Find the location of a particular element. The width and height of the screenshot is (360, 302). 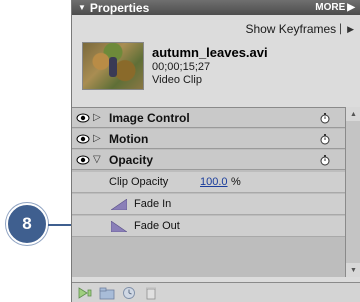

more-button: MORE ▶ is located at coordinates (335, 7).